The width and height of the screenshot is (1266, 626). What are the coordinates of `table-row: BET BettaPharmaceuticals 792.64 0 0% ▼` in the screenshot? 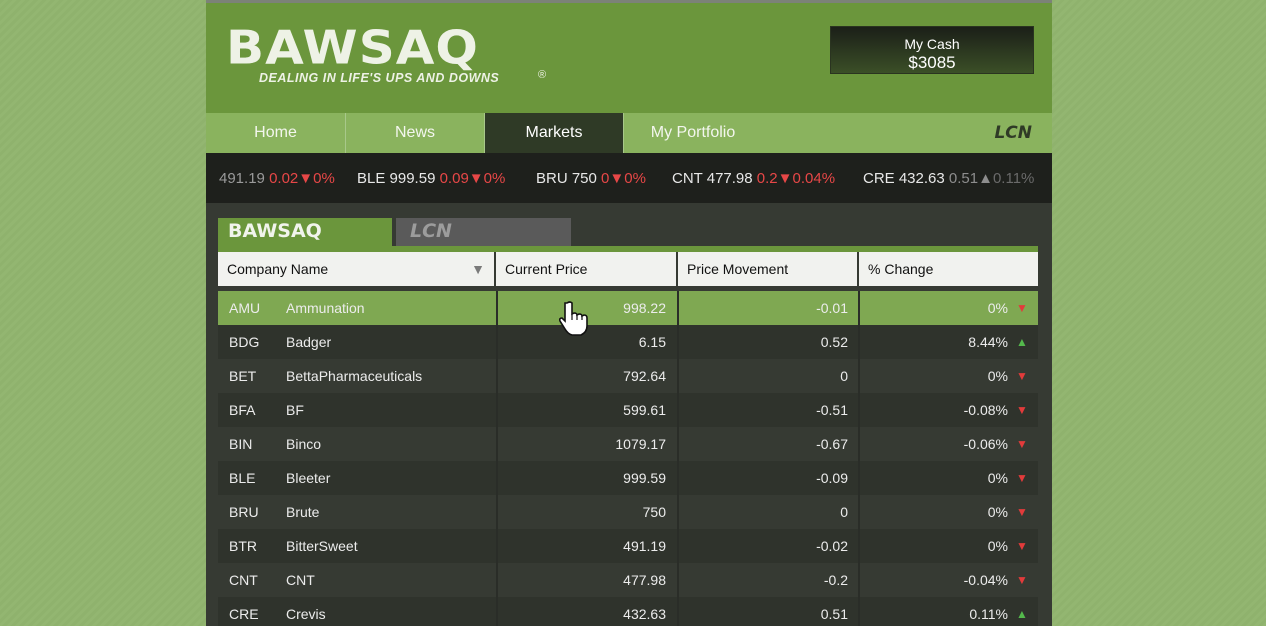 It's located at (628, 376).